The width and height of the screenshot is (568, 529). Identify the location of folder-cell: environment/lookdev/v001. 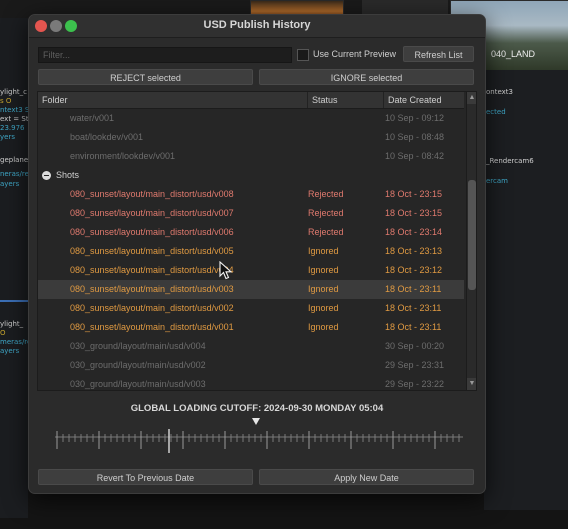
(123, 156).